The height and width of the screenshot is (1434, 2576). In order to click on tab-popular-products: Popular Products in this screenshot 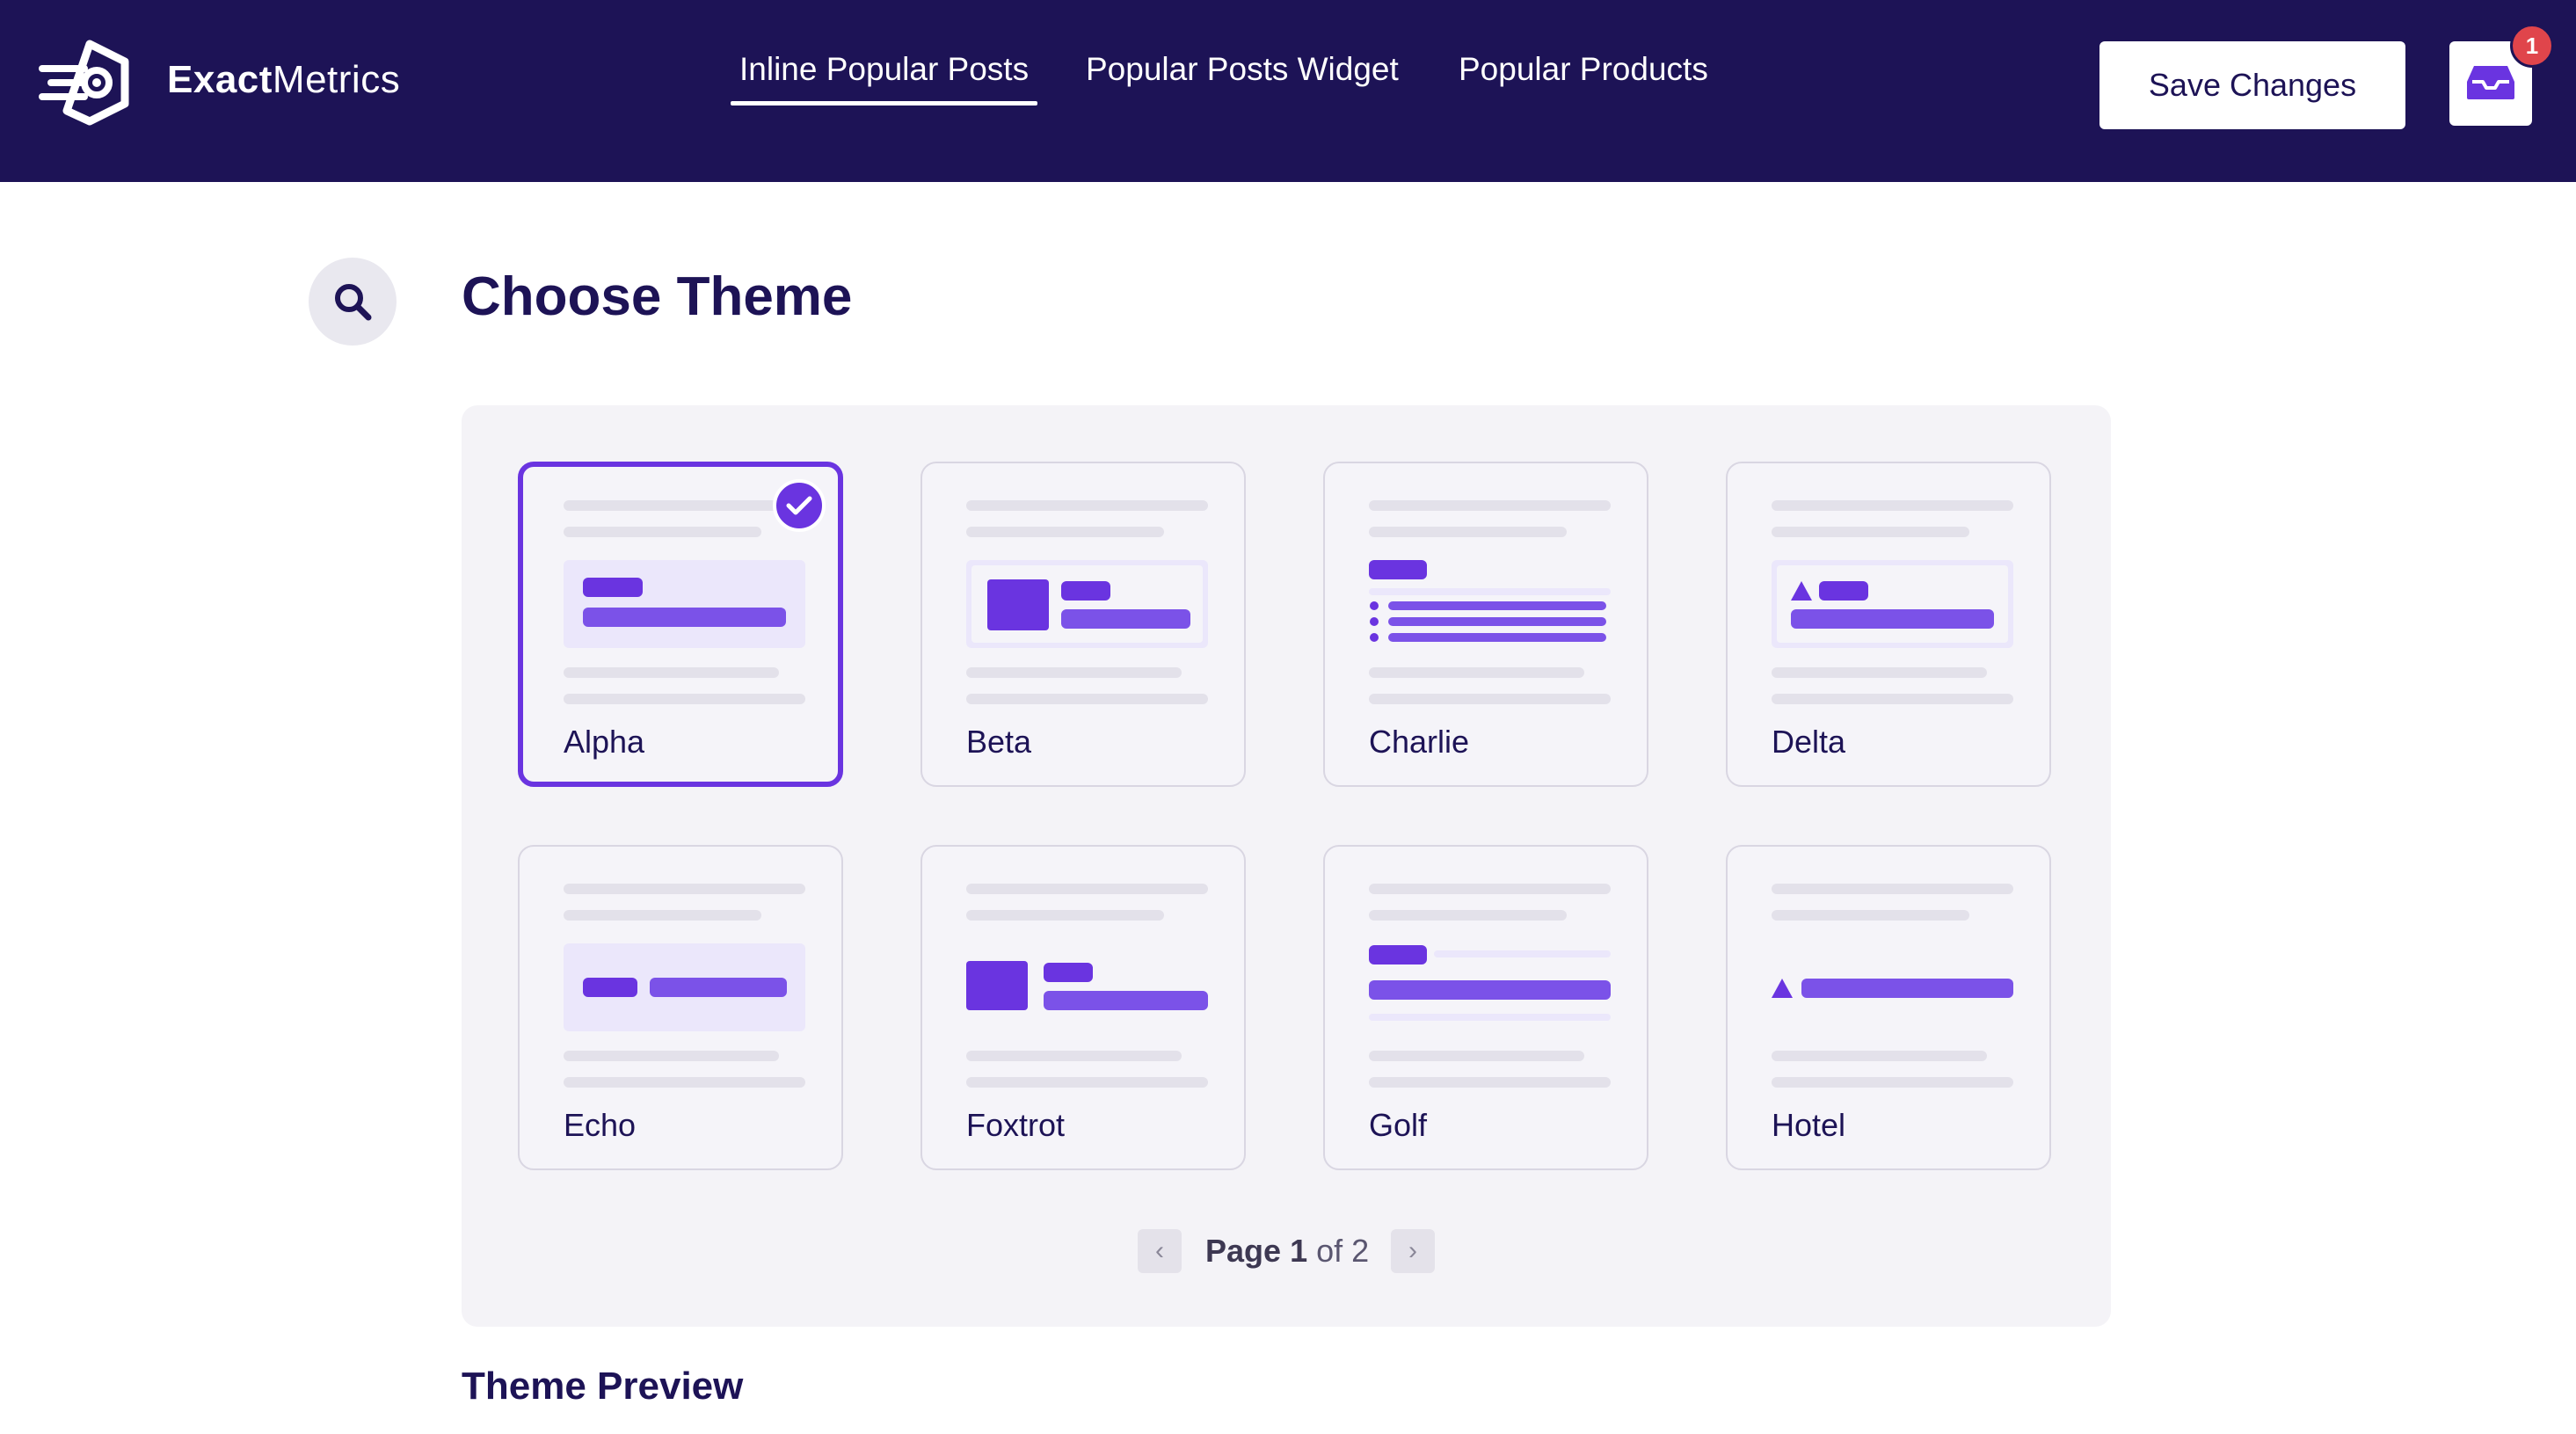, I will do `click(1583, 78)`.